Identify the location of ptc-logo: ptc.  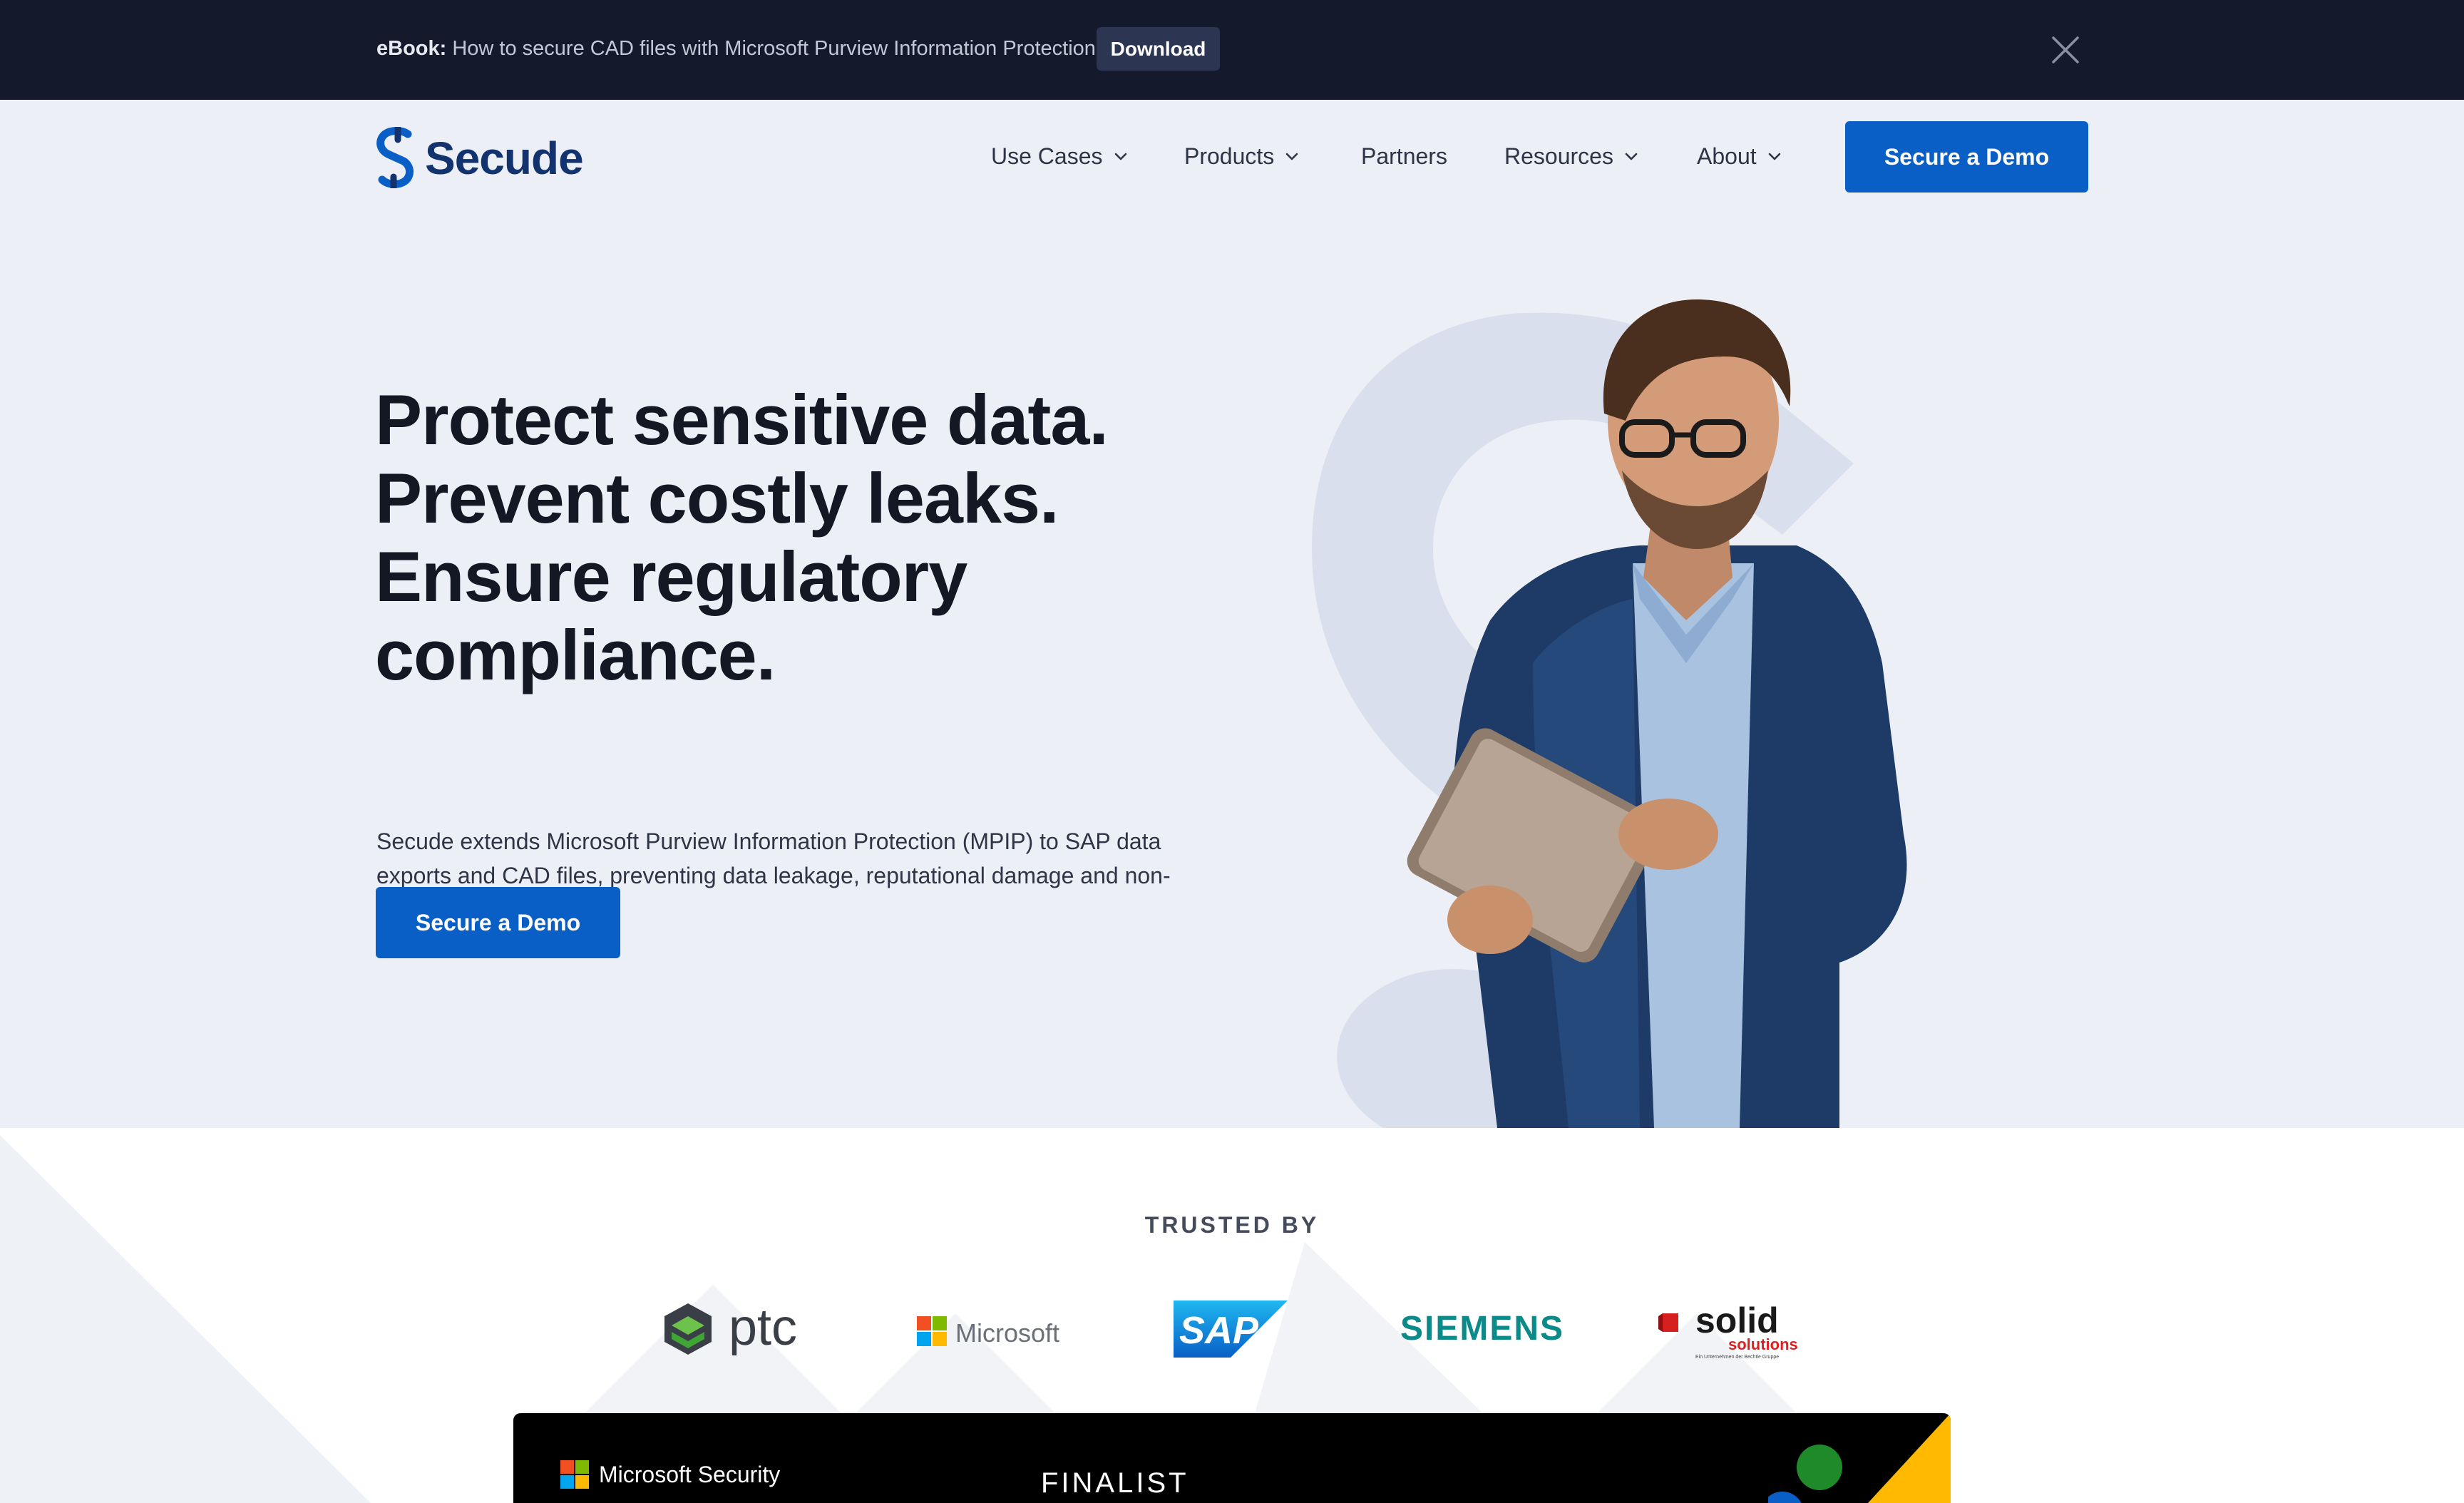
(734, 1327).